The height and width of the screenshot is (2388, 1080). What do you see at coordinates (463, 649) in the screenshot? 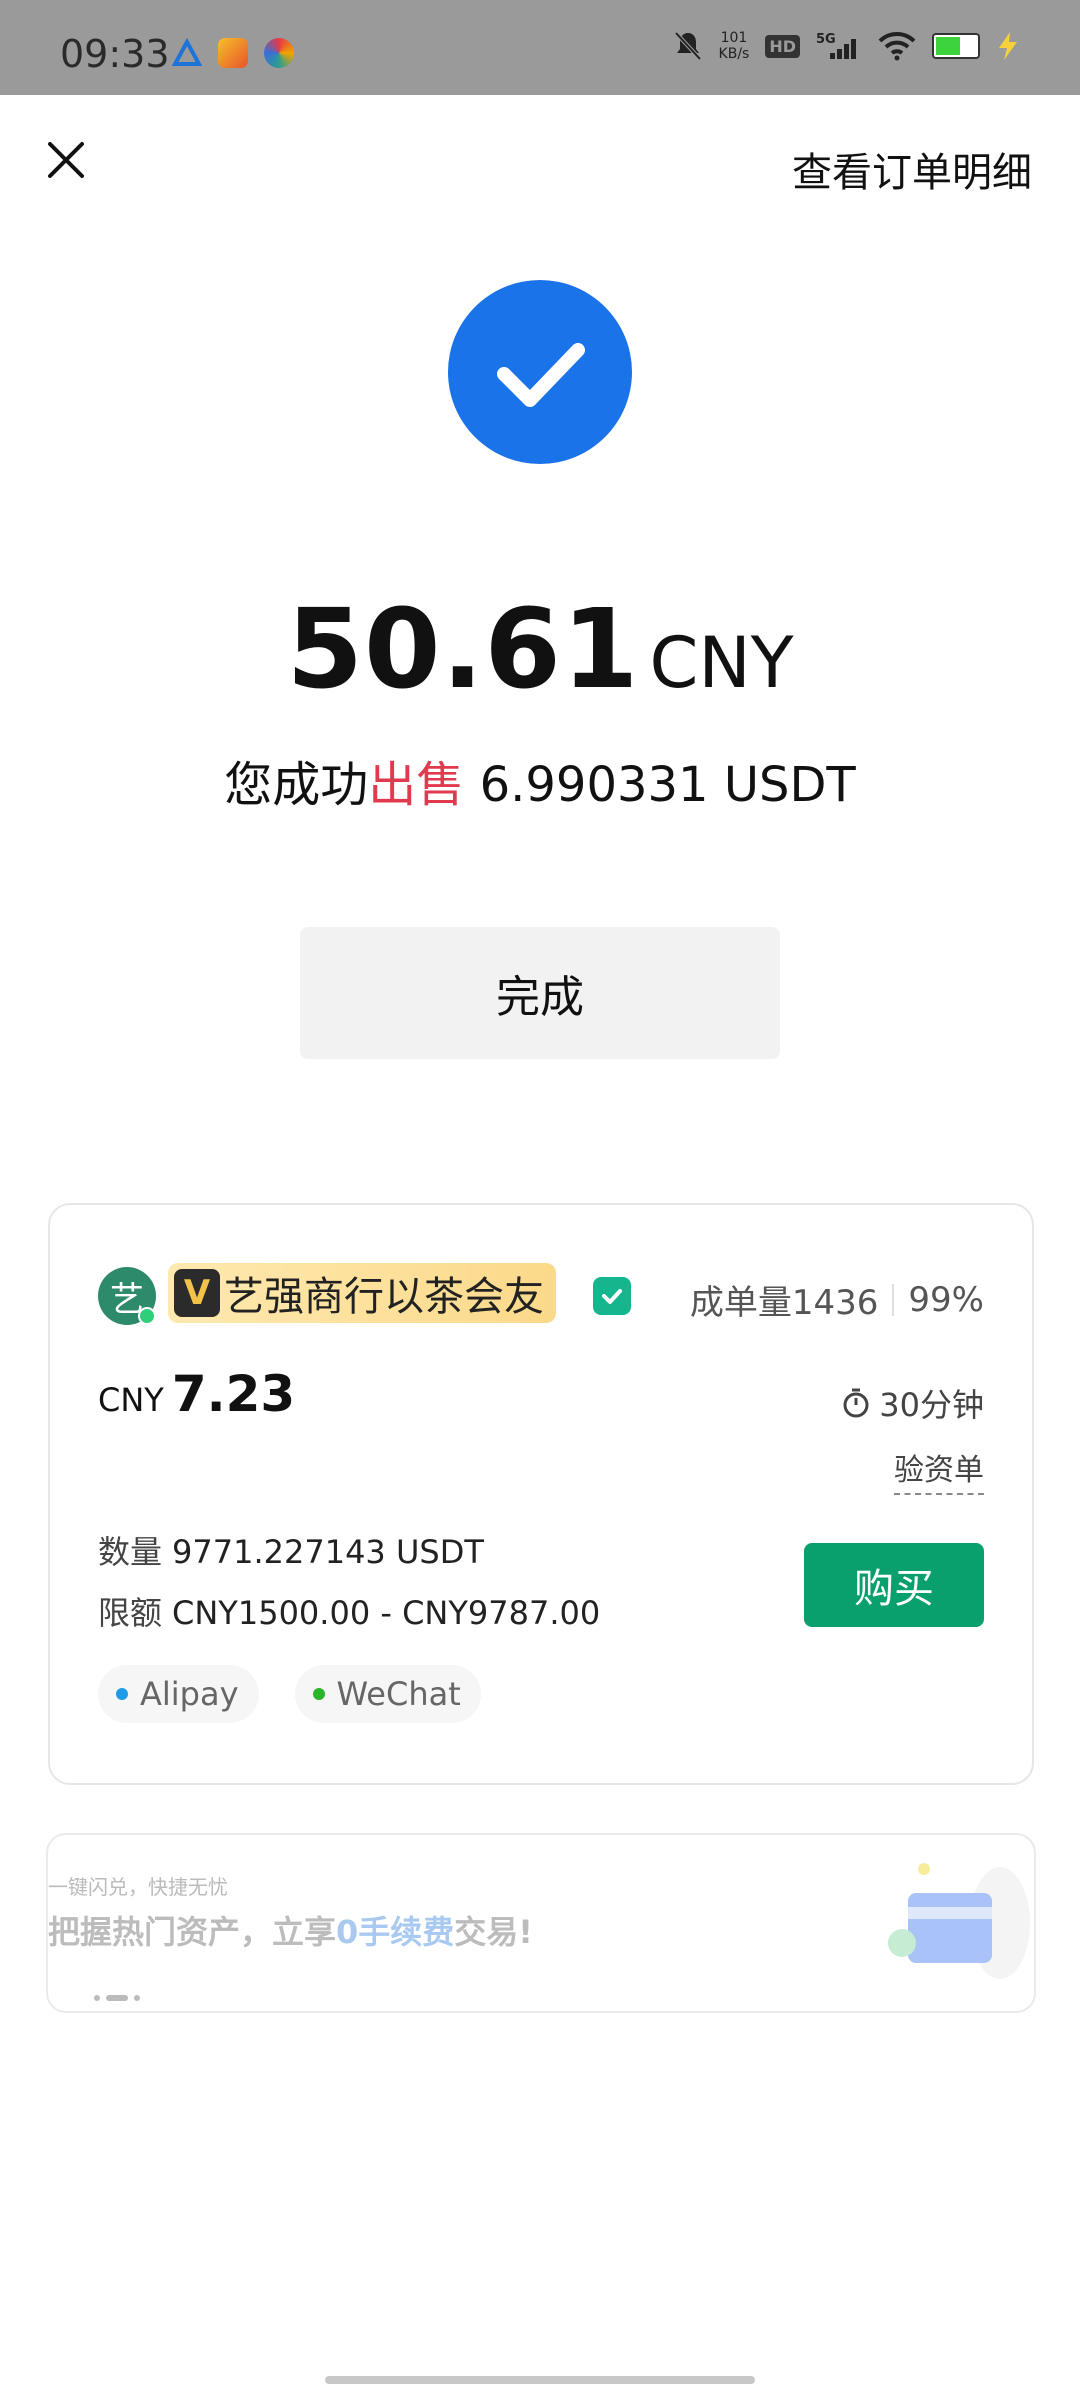
I see `amount-value: 50.61` at bounding box center [463, 649].